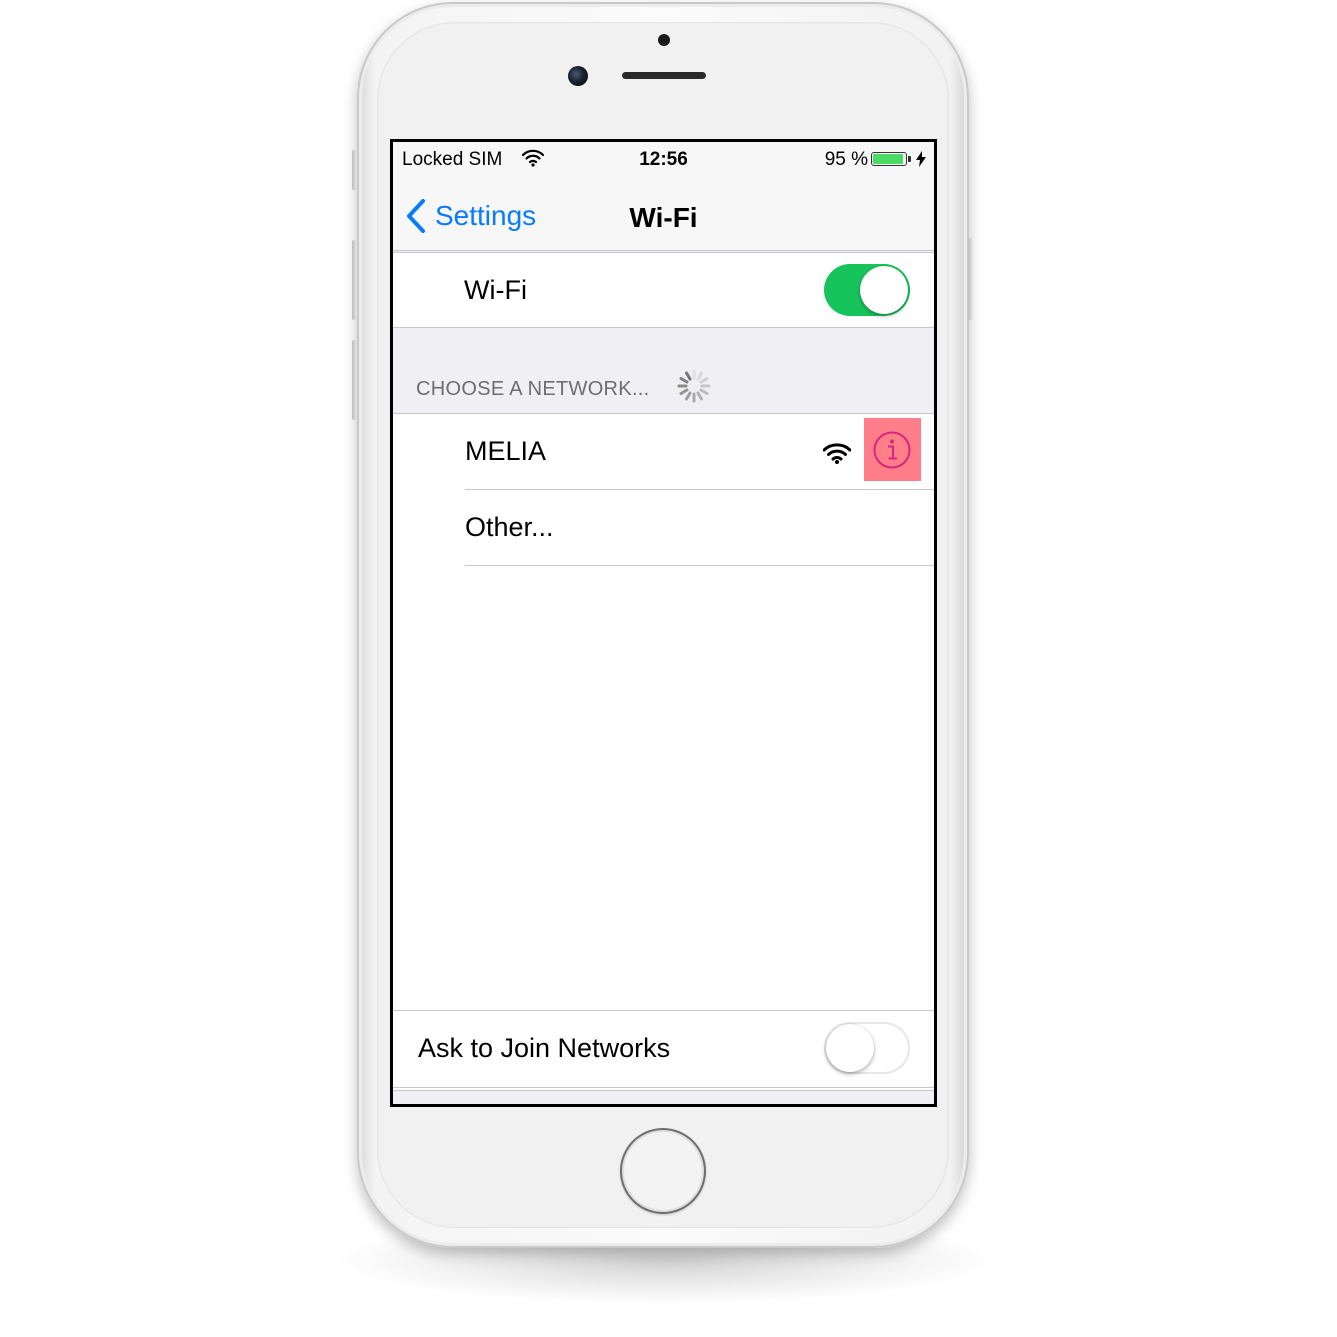  What do you see at coordinates (921, 159) in the screenshot?
I see `charging-bolt-icon` at bounding box center [921, 159].